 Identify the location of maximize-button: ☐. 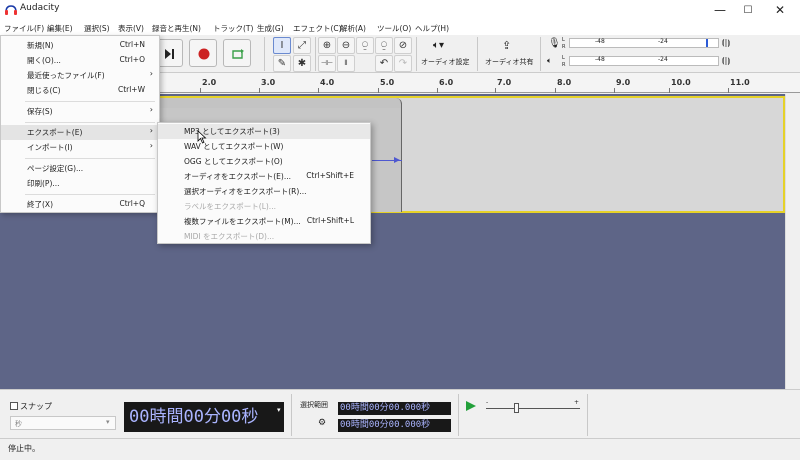
(748, 10).